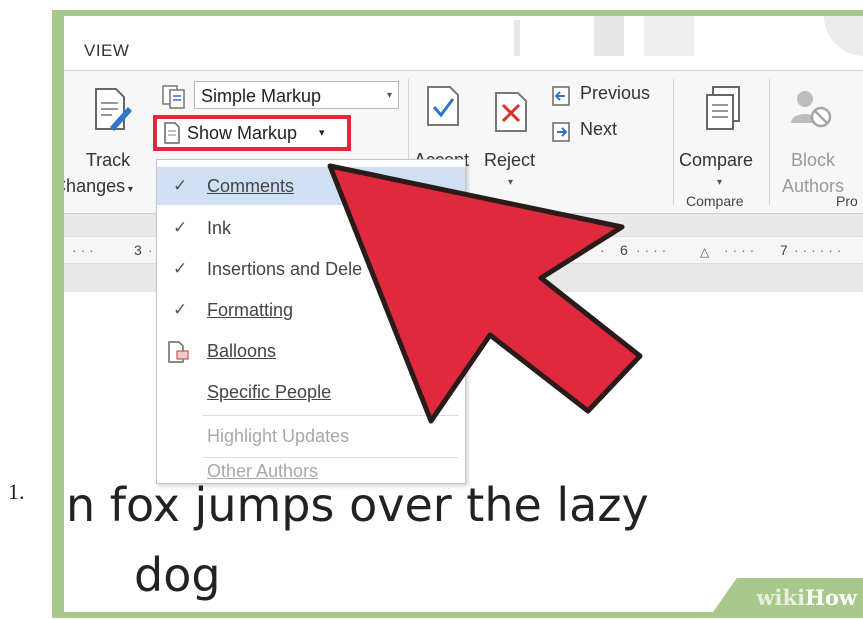 The width and height of the screenshot is (863, 620). I want to click on wikihow-watermark: wikiHow, so click(806, 597).